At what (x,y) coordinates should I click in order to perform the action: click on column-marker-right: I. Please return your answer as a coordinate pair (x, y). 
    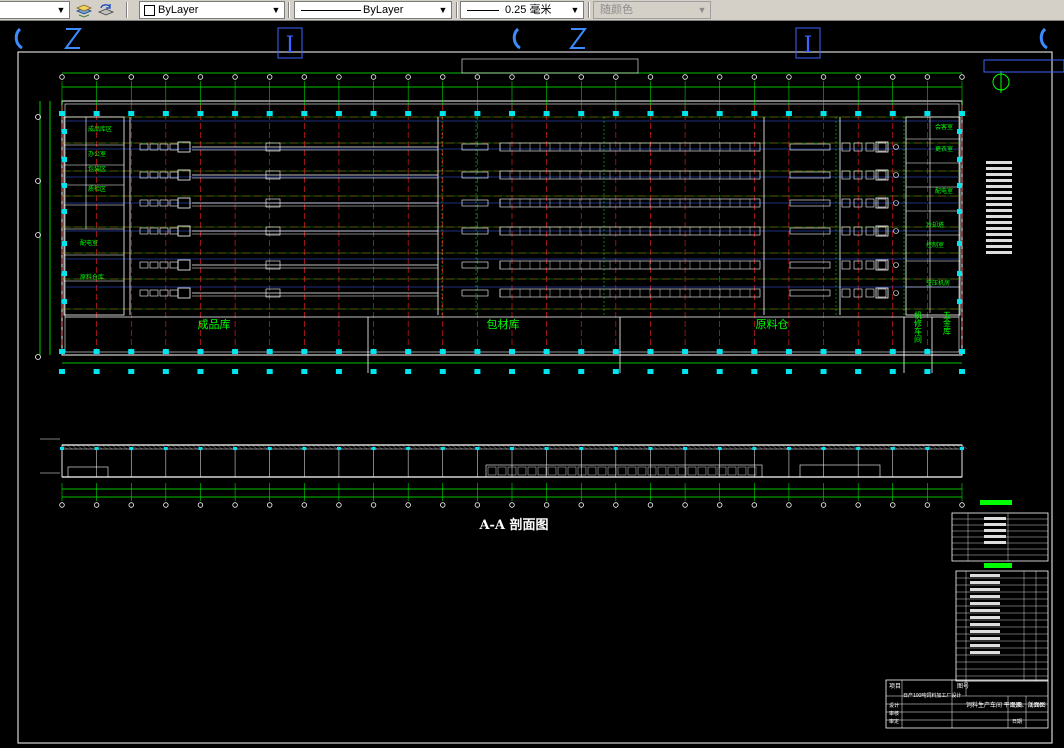
    Looking at the image, I should click on (808, 43).